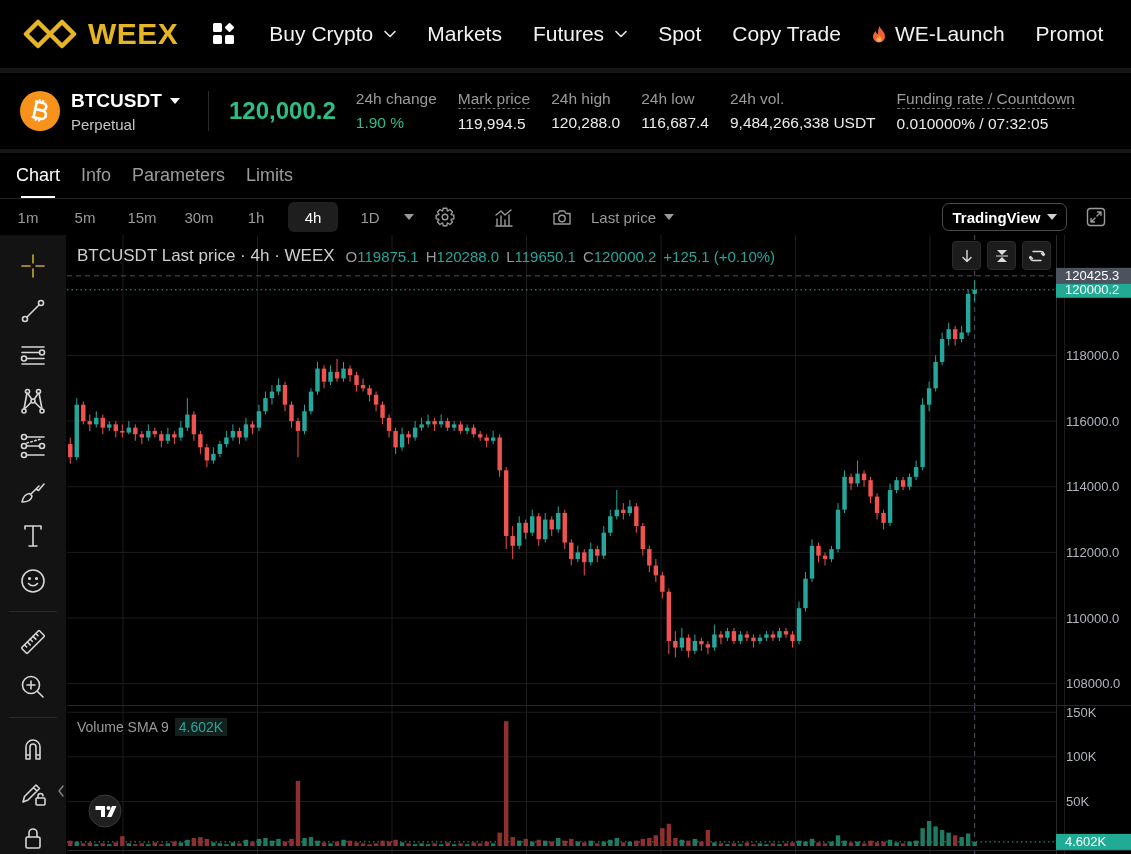 This screenshot has height=854, width=1131. I want to click on flame-icon, so click(878, 34).